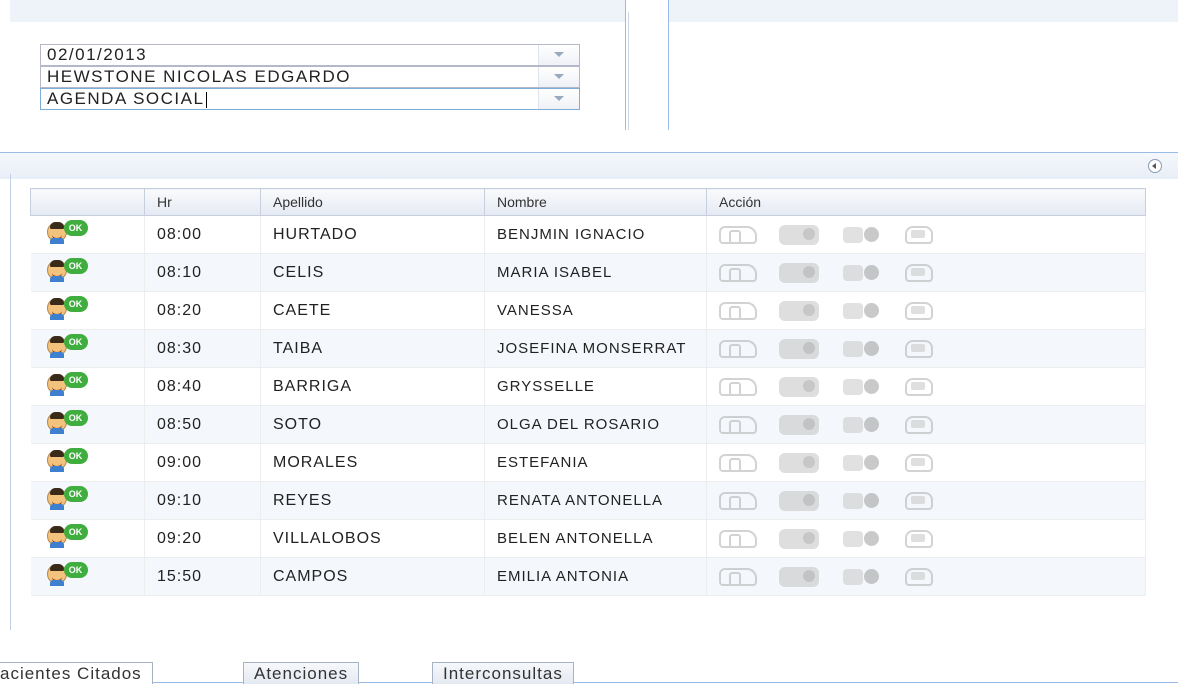 The height and width of the screenshot is (685, 1178). Describe the element at coordinates (595, 424) in the screenshot. I see `nombre-cell: OLGA DEL ROSARIO` at that location.